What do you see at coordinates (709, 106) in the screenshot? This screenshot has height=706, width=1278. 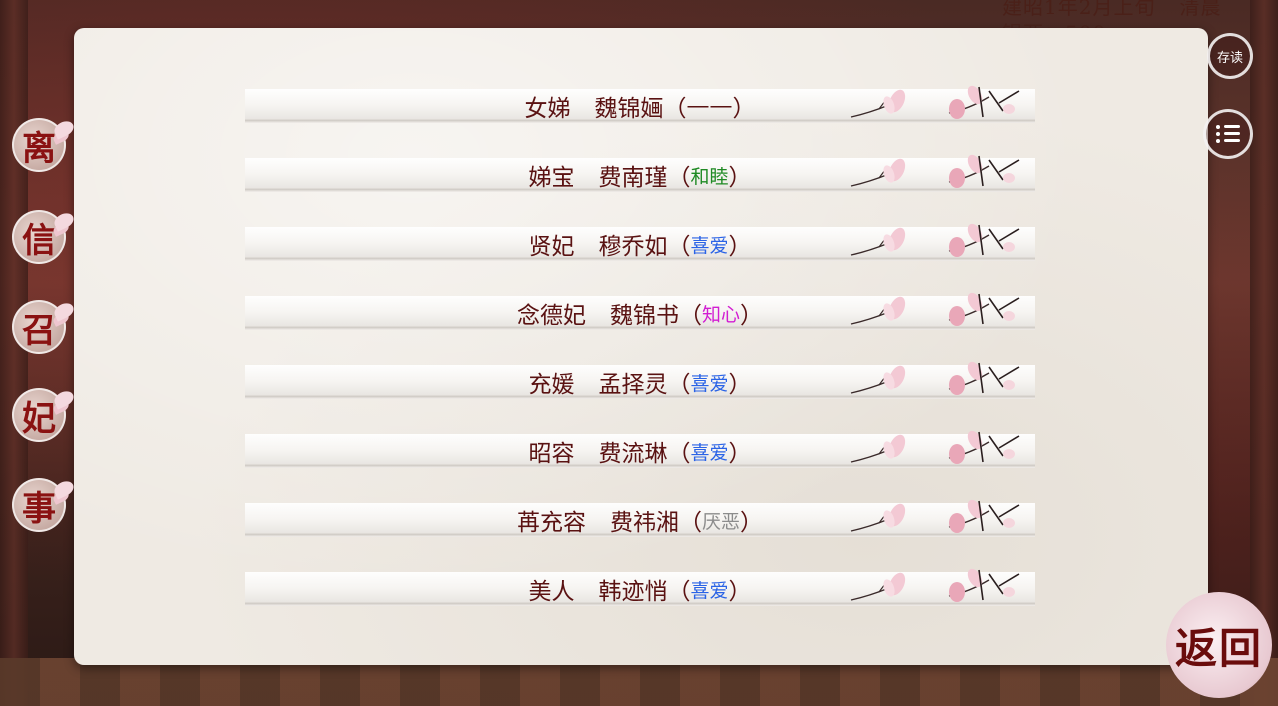 I see `relation-status: ——` at bounding box center [709, 106].